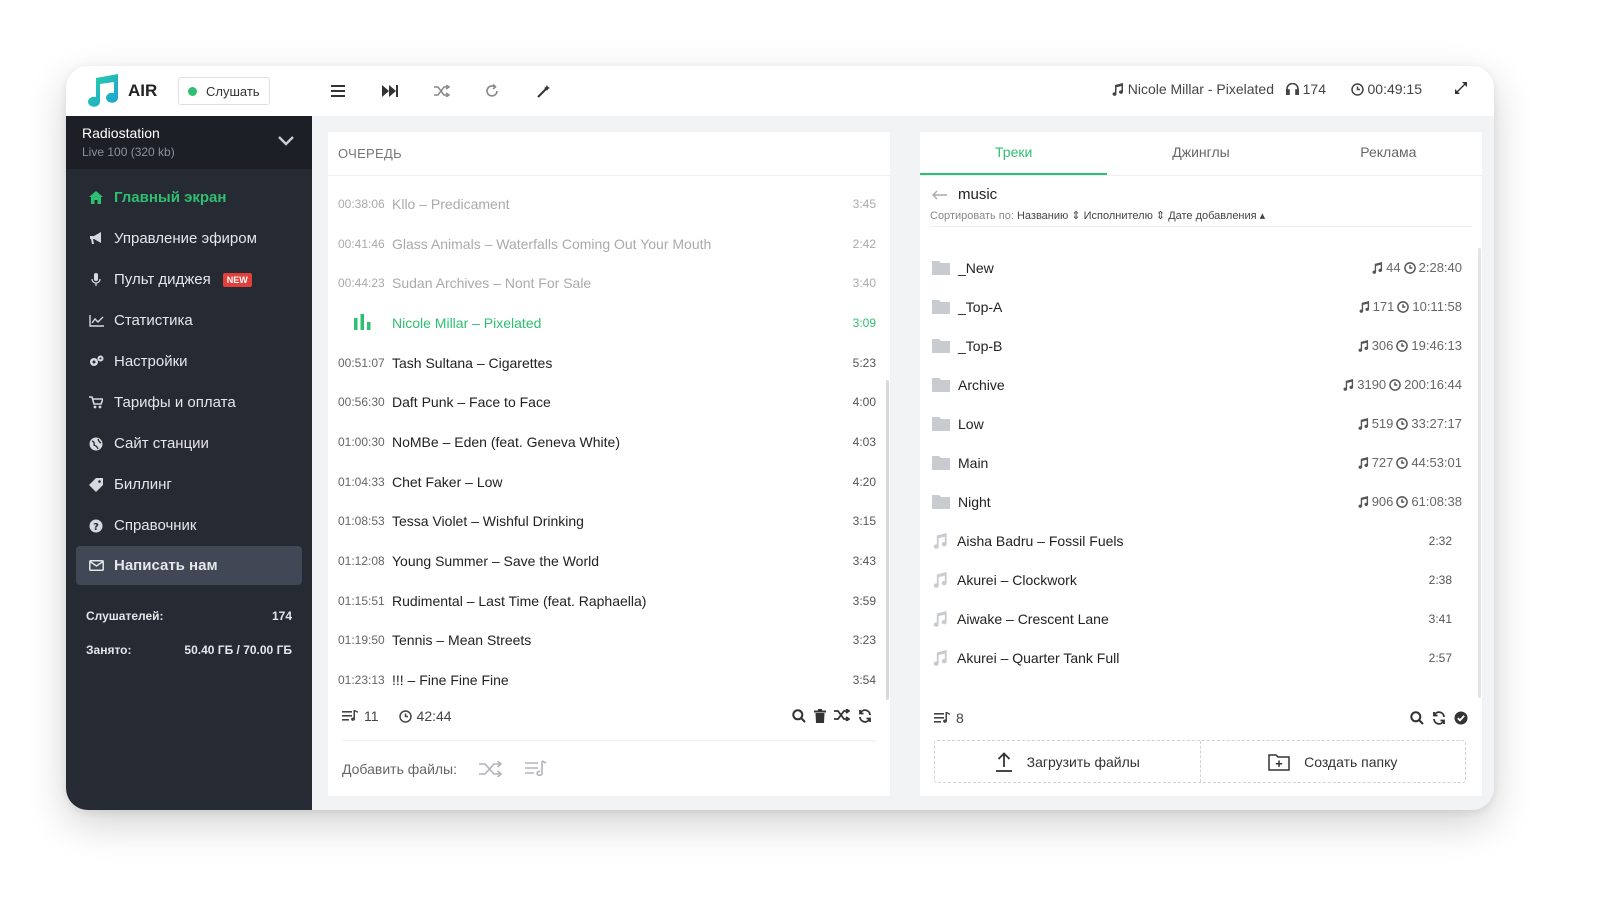 The height and width of the screenshot is (918, 1600). Describe the element at coordinates (390, 91) in the screenshot. I see `skip-forward-icon` at that location.